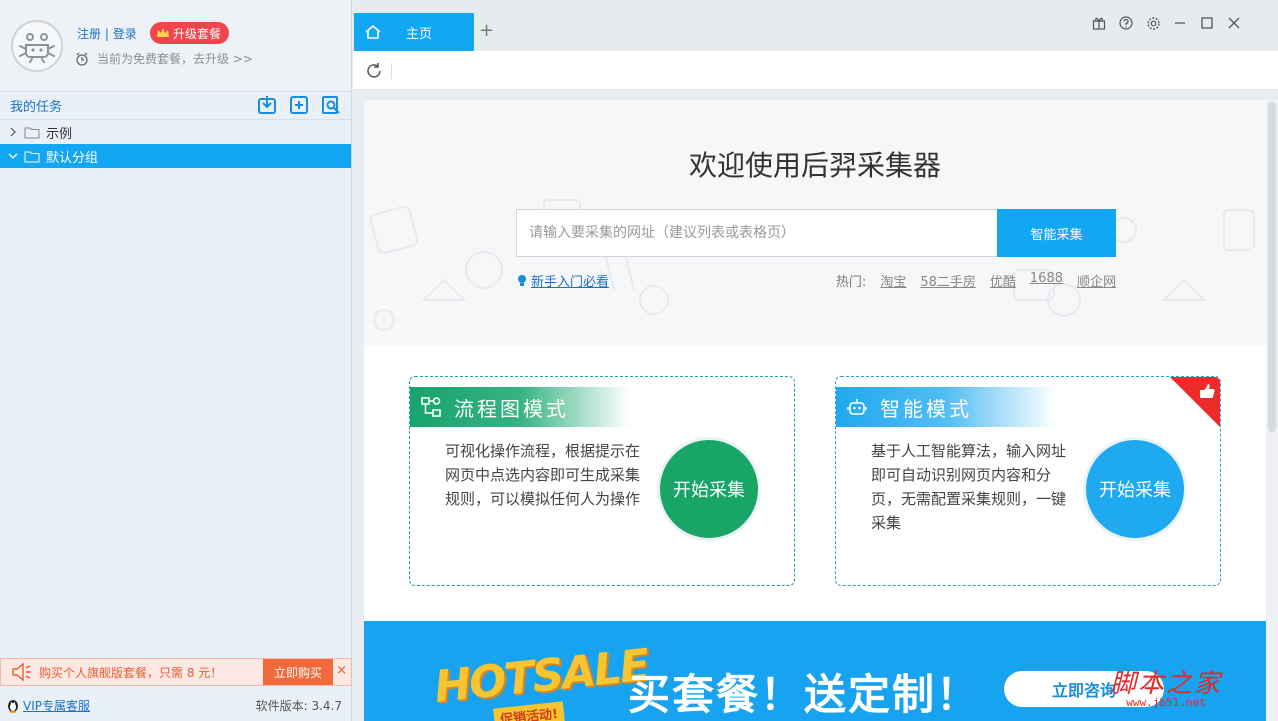  I want to click on plan-status: 当前为免费套餐，去升级 >>, so click(164, 58).